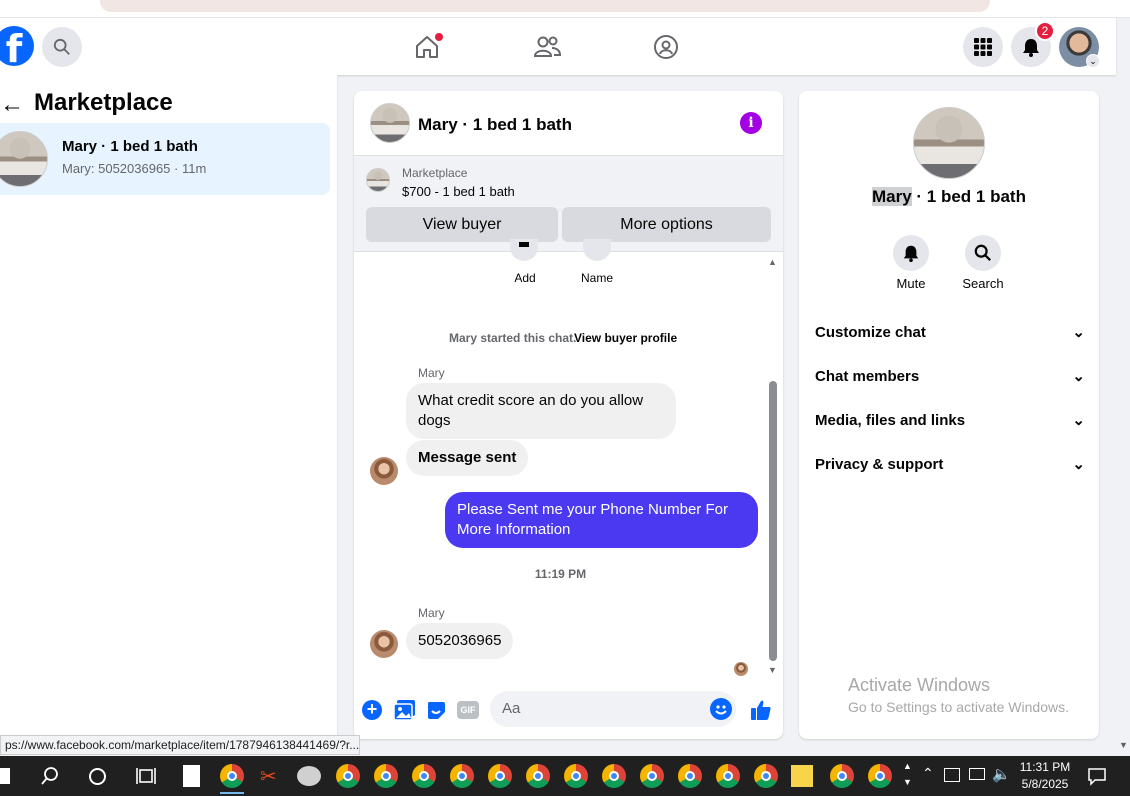  I want to click on top-navigation: f 2 ⌄, so click(558, 46).